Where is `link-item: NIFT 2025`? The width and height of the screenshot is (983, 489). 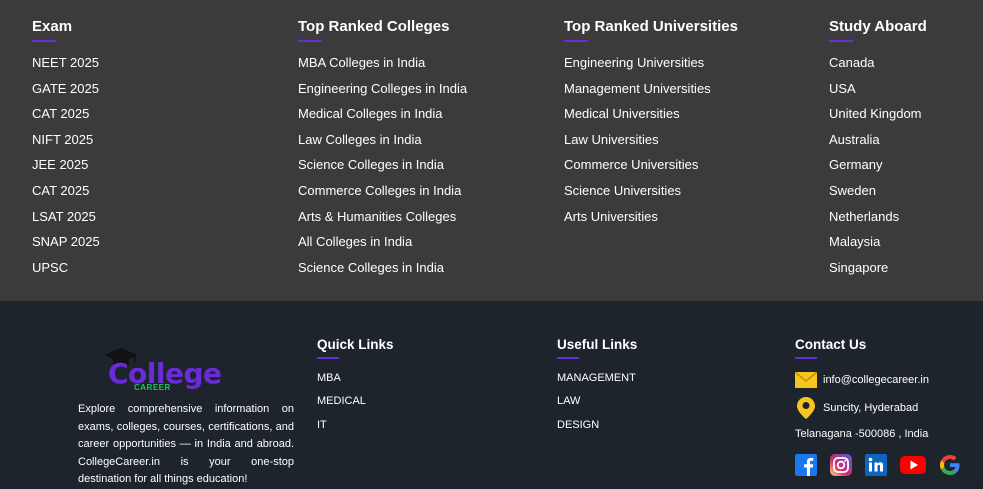
link-item: NIFT 2025 is located at coordinates (62, 139).